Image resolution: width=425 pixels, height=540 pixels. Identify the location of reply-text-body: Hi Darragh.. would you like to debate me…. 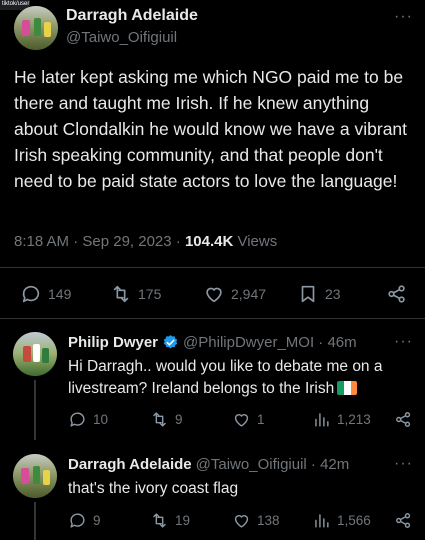
(225, 377).